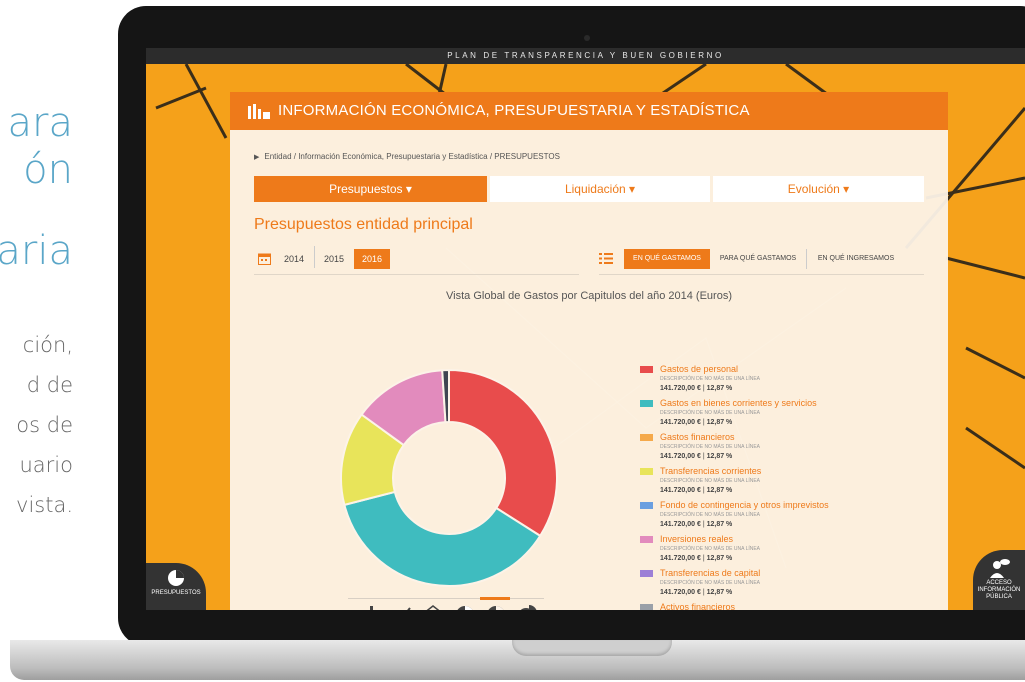 The height and width of the screenshot is (682, 1025). What do you see at coordinates (856, 259) in the screenshot?
I see `view-en-que-ingresamos: EN QUÉ INGRESAMOS` at bounding box center [856, 259].